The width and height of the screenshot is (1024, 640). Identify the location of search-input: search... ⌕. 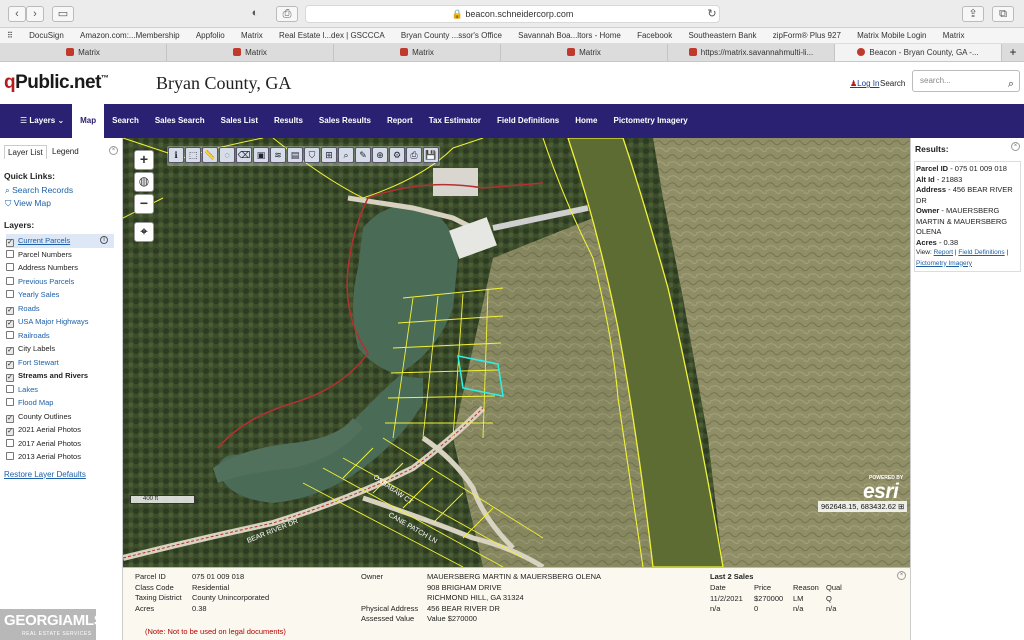
(966, 81).